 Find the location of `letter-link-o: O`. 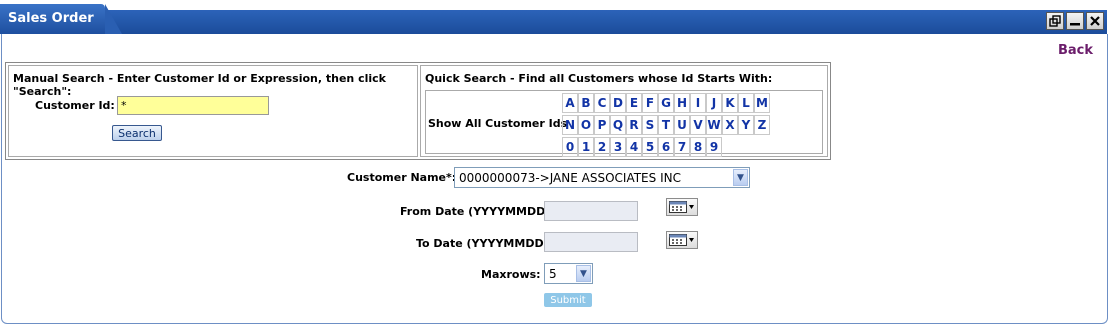

letter-link-o: O is located at coordinates (586, 125).